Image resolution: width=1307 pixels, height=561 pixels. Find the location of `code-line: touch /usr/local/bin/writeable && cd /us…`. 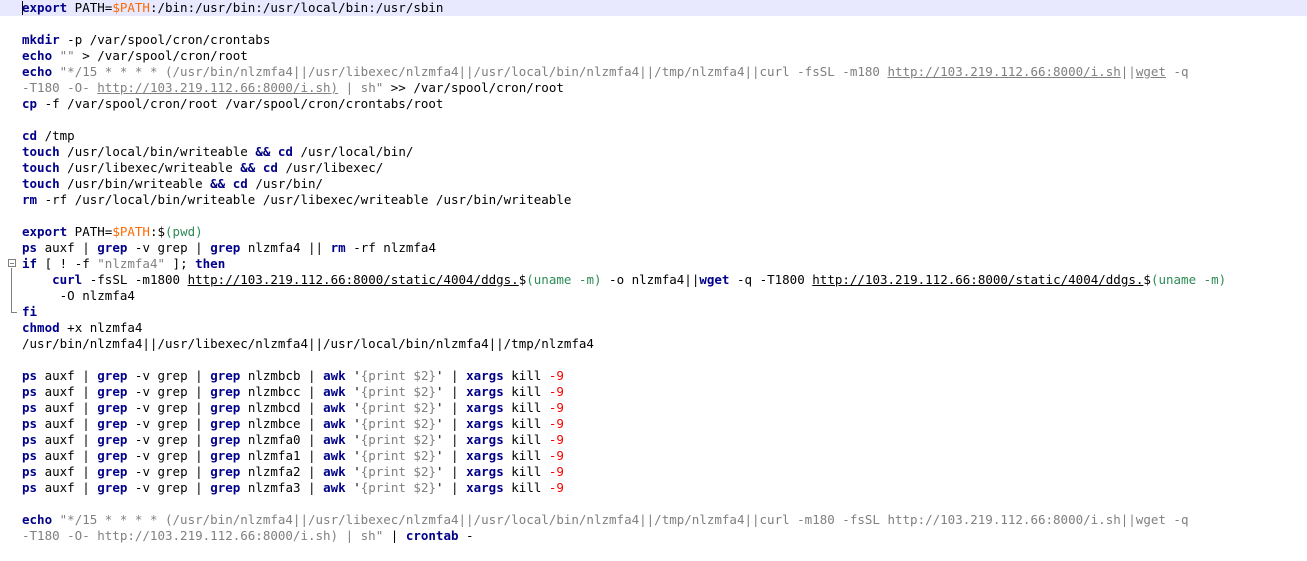

code-line: touch /usr/local/bin/writeable && cd /us… is located at coordinates (653, 152).